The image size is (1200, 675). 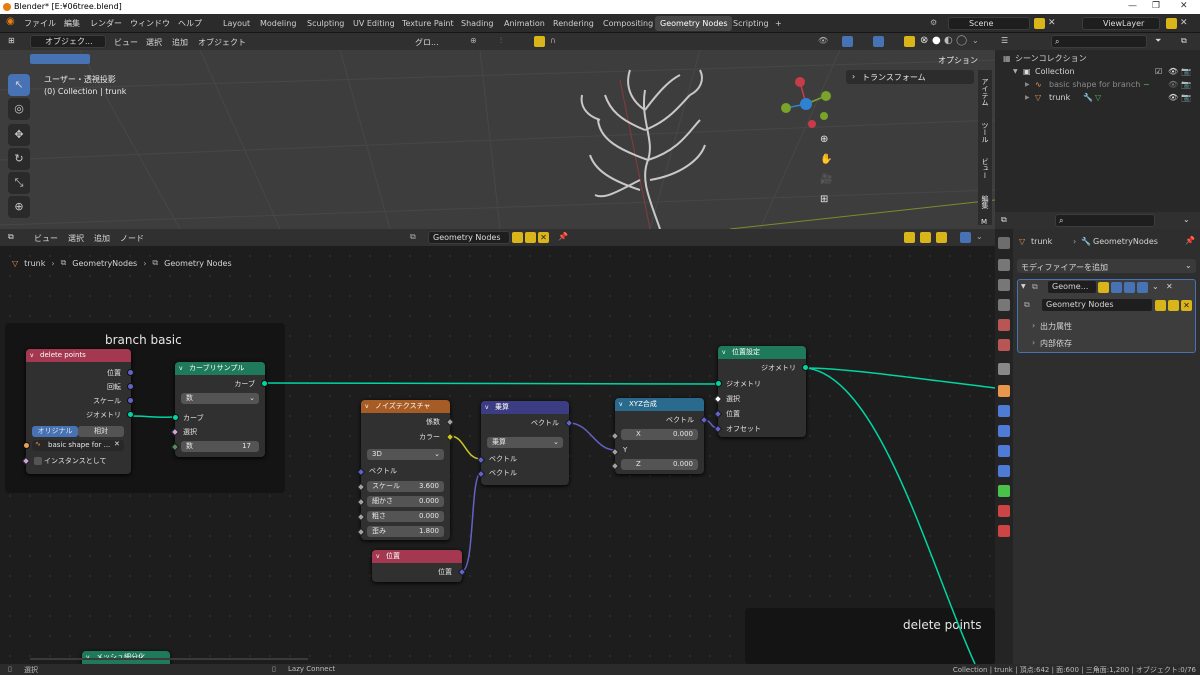 I want to click on node-menu-node: ノード, so click(x=132, y=238).